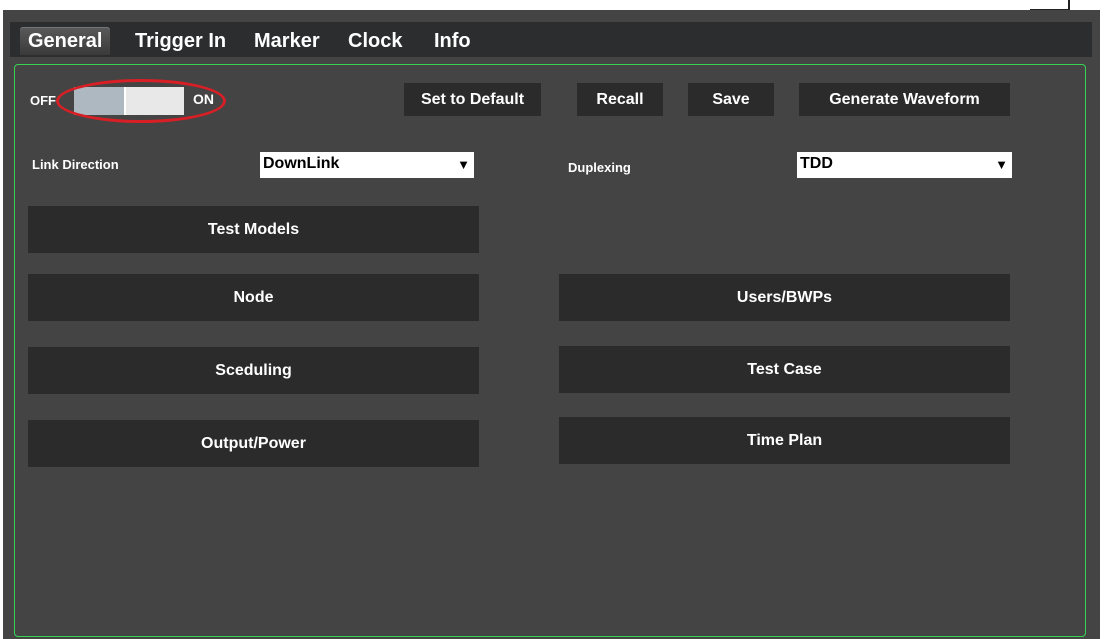  What do you see at coordinates (452, 41) in the screenshot?
I see `tab-info: Info` at bounding box center [452, 41].